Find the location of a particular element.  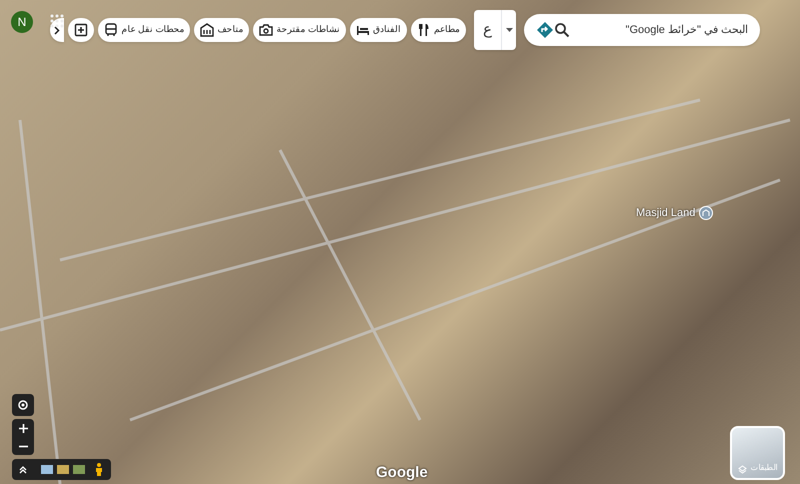

category-chip: الفنادق is located at coordinates (378, 30).